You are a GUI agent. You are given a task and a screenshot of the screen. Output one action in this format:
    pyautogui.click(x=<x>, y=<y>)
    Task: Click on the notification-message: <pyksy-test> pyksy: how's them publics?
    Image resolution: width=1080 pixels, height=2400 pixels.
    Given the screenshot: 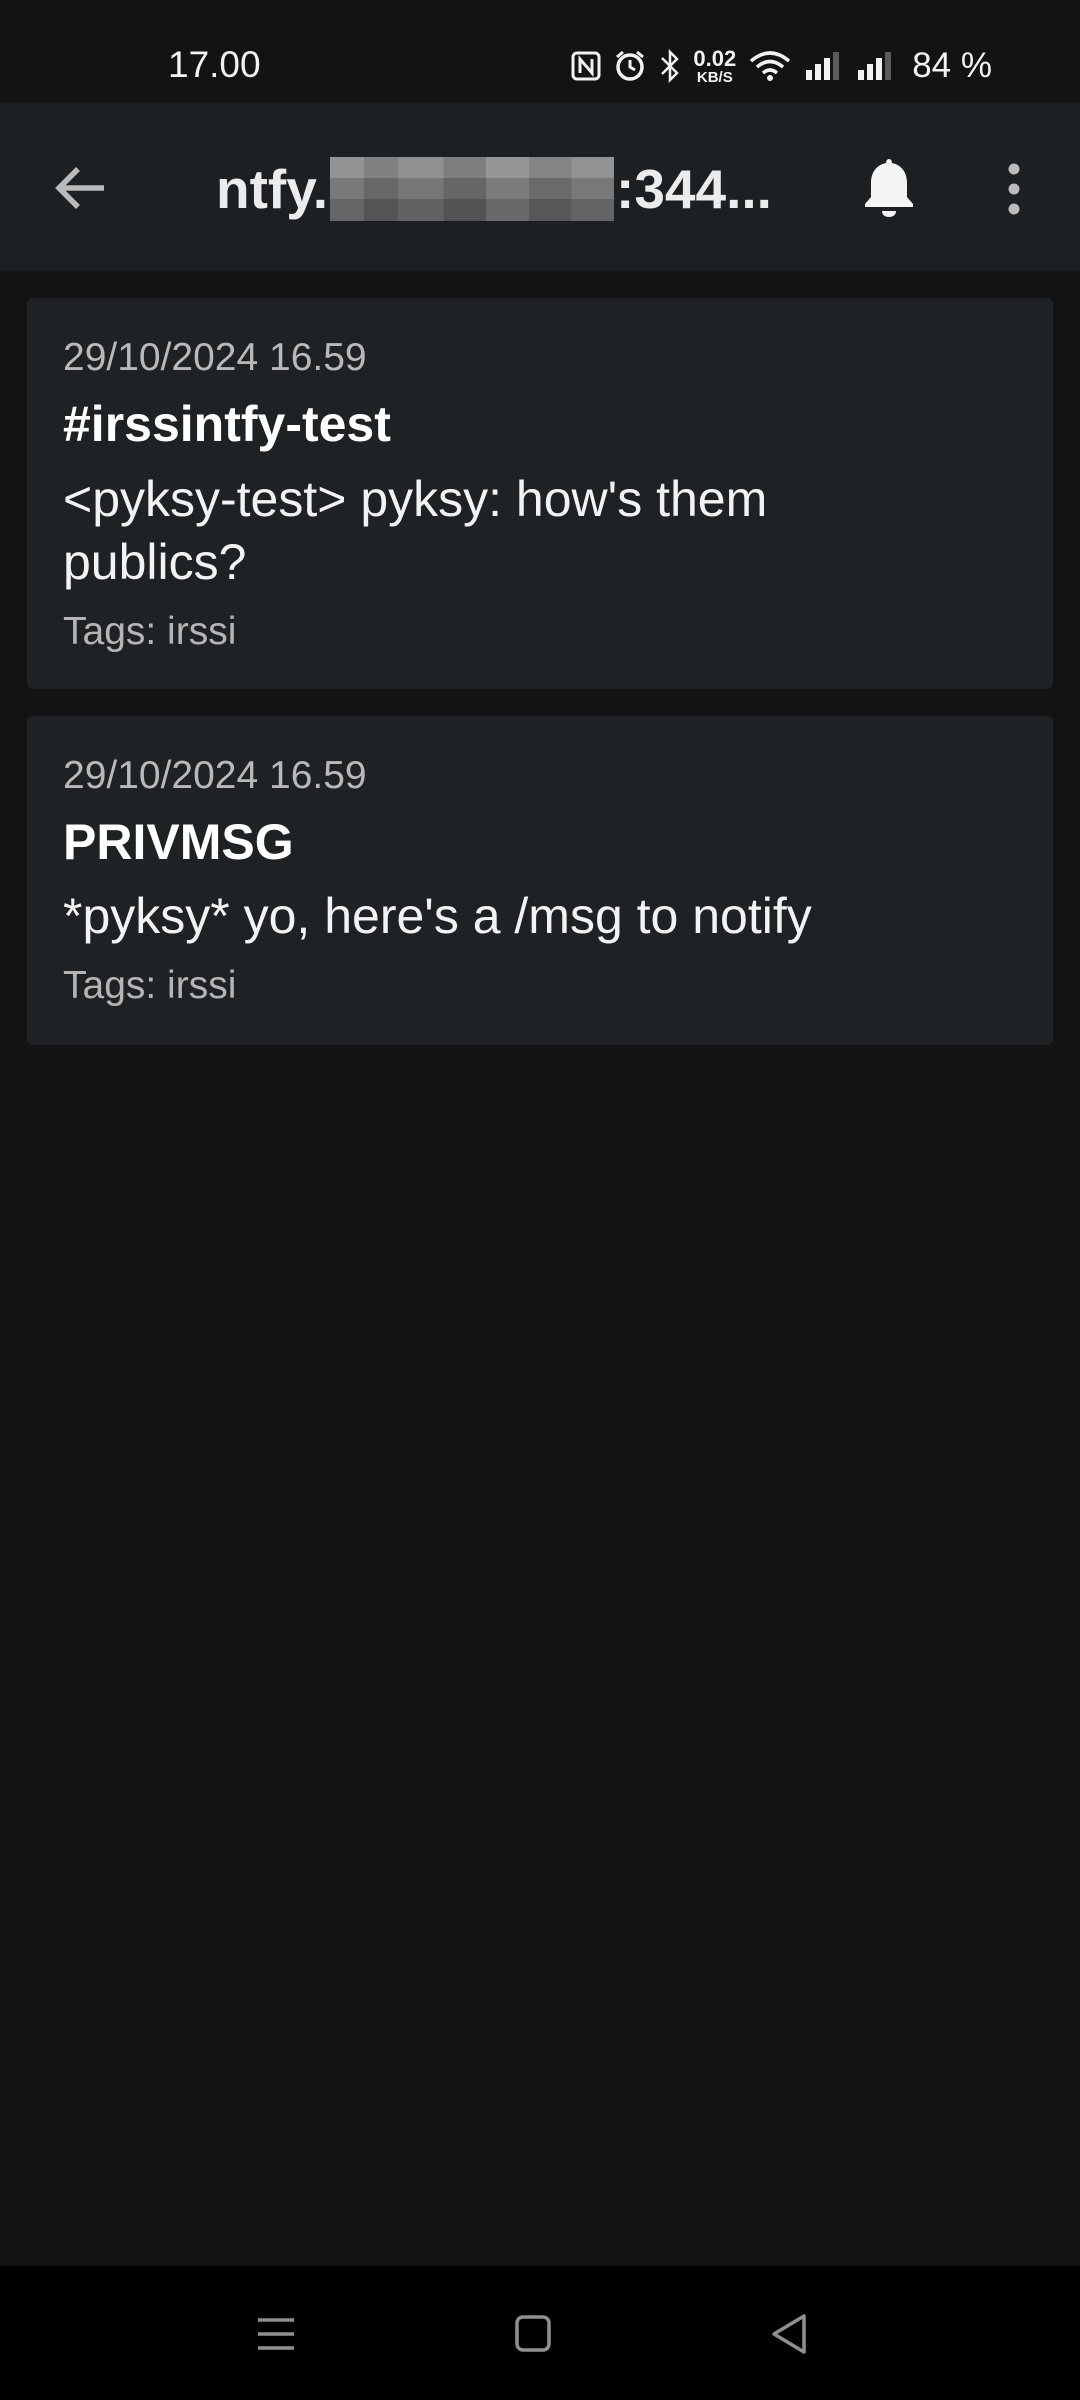 What is the action you would take?
    pyautogui.click(x=415, y=530)
    